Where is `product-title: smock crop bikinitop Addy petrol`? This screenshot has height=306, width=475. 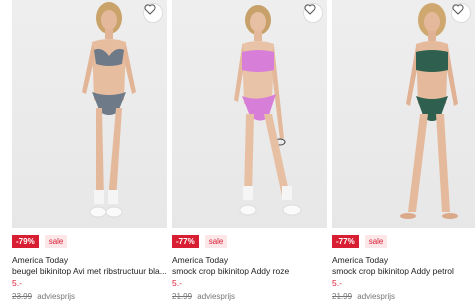
product-title: smock crop bikinitop Addy petrol is located at coordinates (403, 271).